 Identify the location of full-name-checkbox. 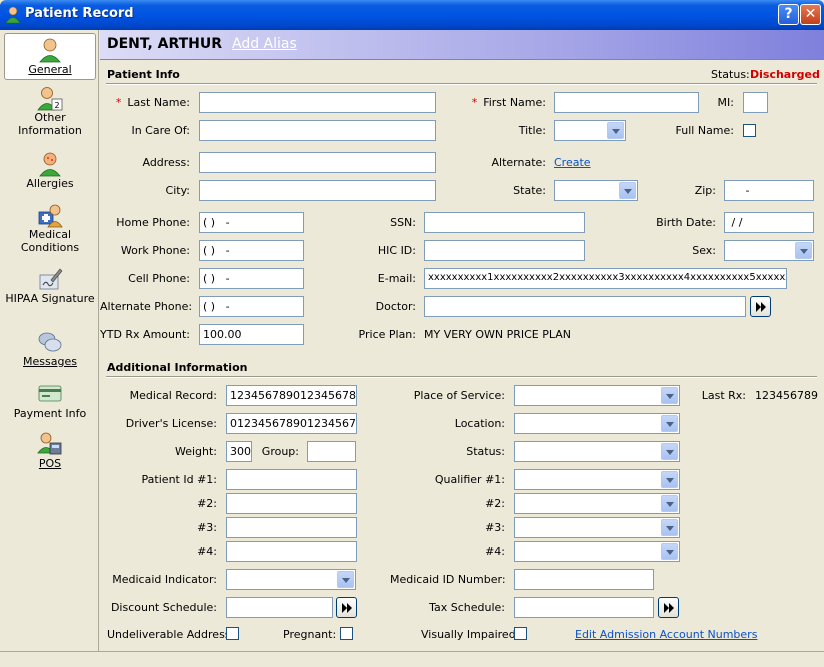
(749, 130).